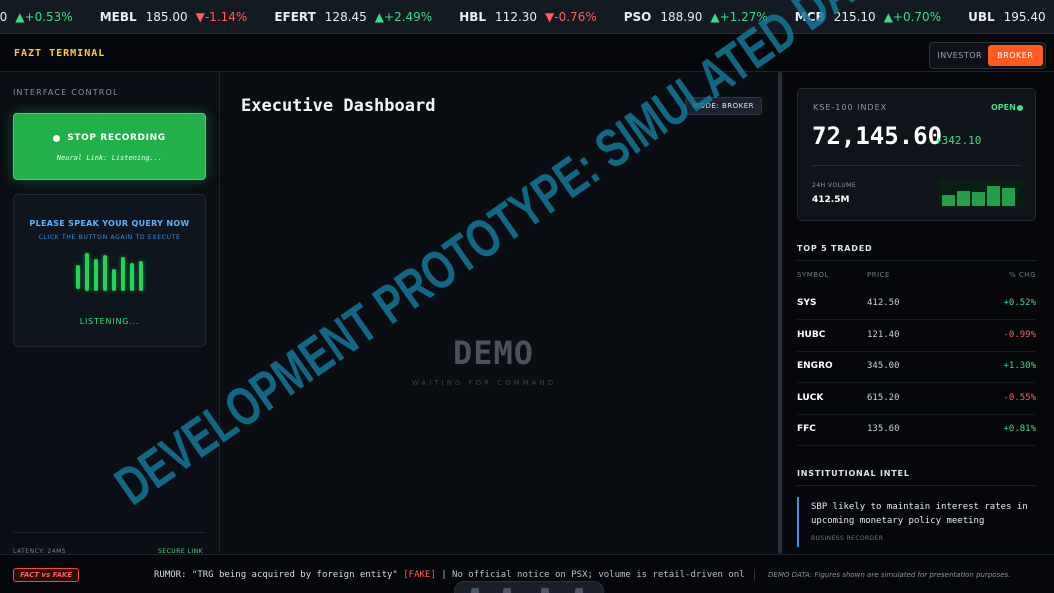 Image resolution: width=1054 pixels, height=593 pixels. What do you see at coordinates (960, 55) in the screenshot?
I see `role-investor-button: INVESTOR` at bounding box center [960, 55].